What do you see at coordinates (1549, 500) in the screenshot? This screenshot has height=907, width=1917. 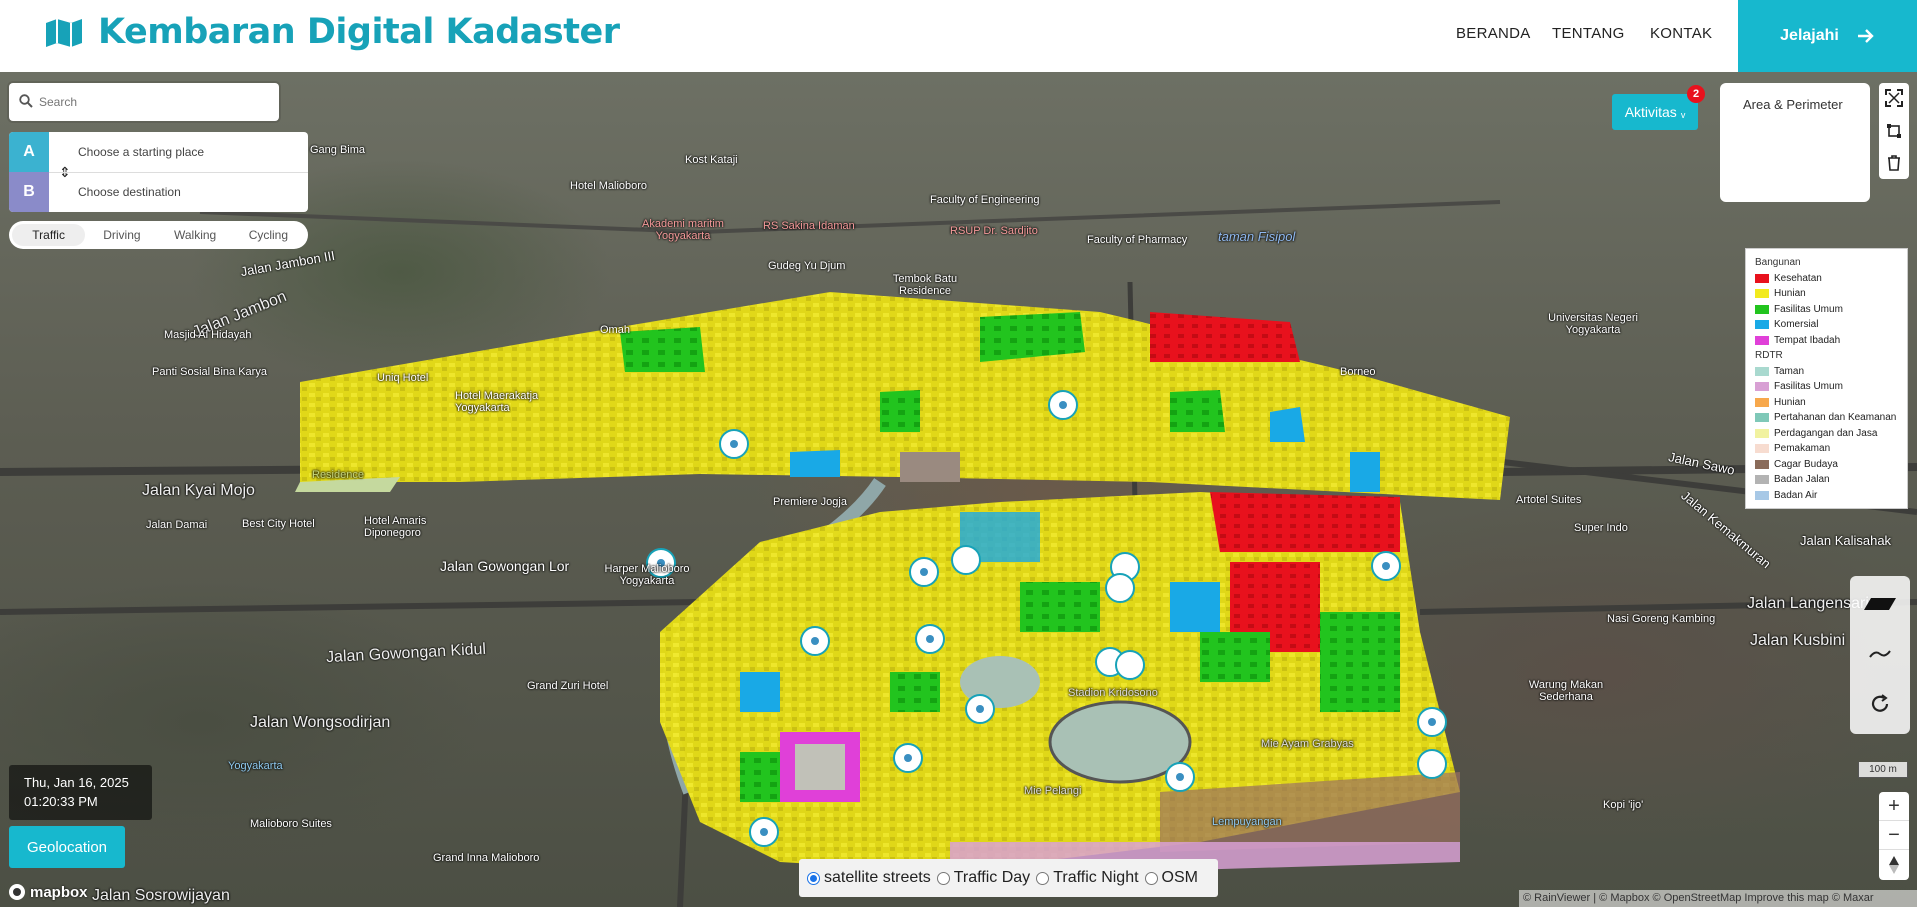 I see `map-label: Artotel Suites` at bounding box center [1549, 500].